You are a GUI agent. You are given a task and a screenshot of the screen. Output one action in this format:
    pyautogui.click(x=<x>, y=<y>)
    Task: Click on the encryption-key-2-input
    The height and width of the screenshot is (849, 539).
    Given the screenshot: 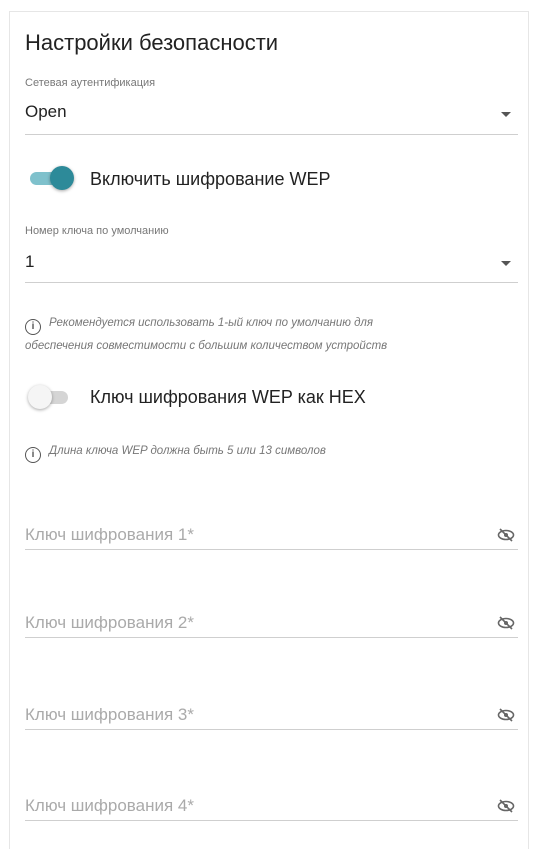 What is the action you would take?
    pyautogui.click(x=271, y=623)
    